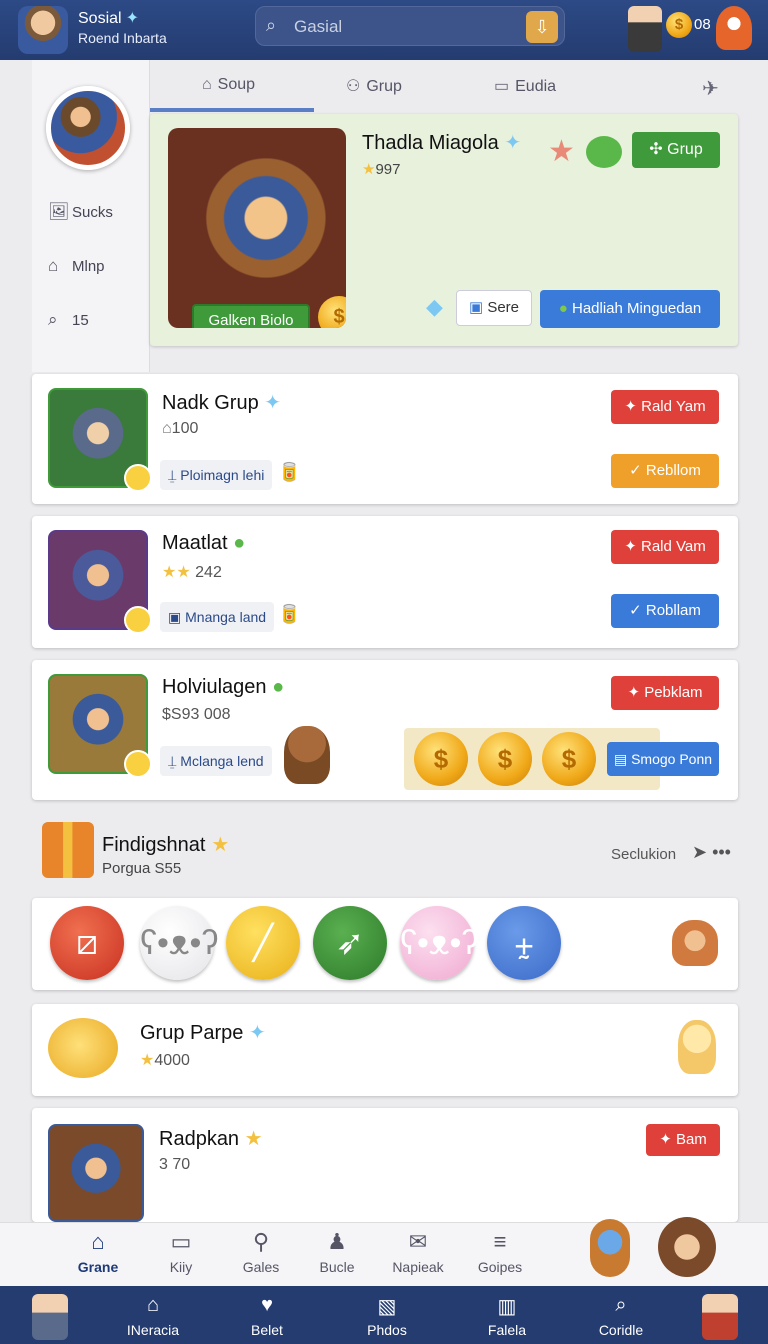 This screenshot has width=768, height=1344. Describe the element at coordinates (203, 1033) in the screenshot. I see `list-title: Grup Parpe ✦` at that location.